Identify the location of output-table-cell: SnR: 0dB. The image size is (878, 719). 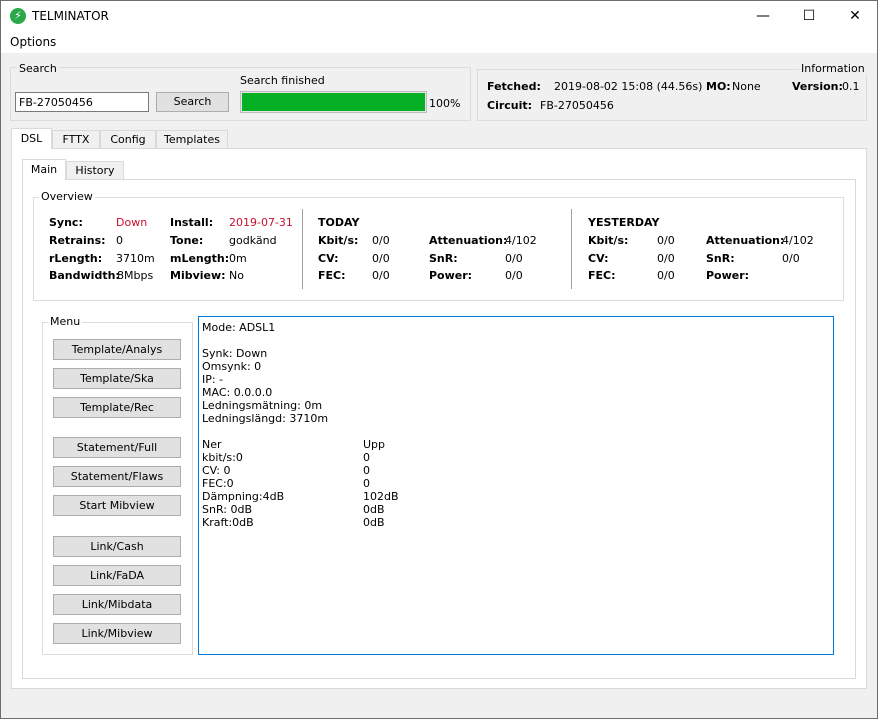
(227, 509).